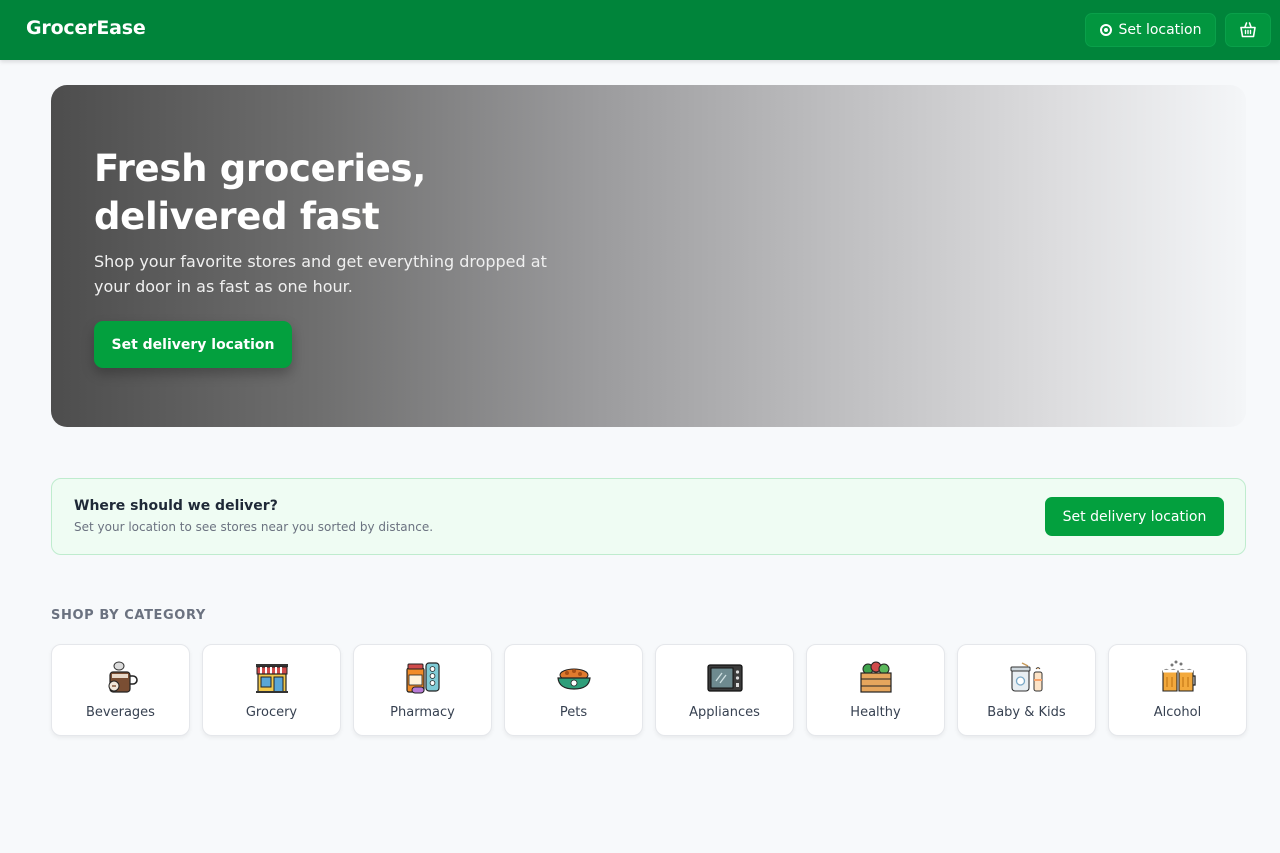  Describe the element at coordinates (121, 678) in the screenshot. I see `coffee-cup-icon` at that location.